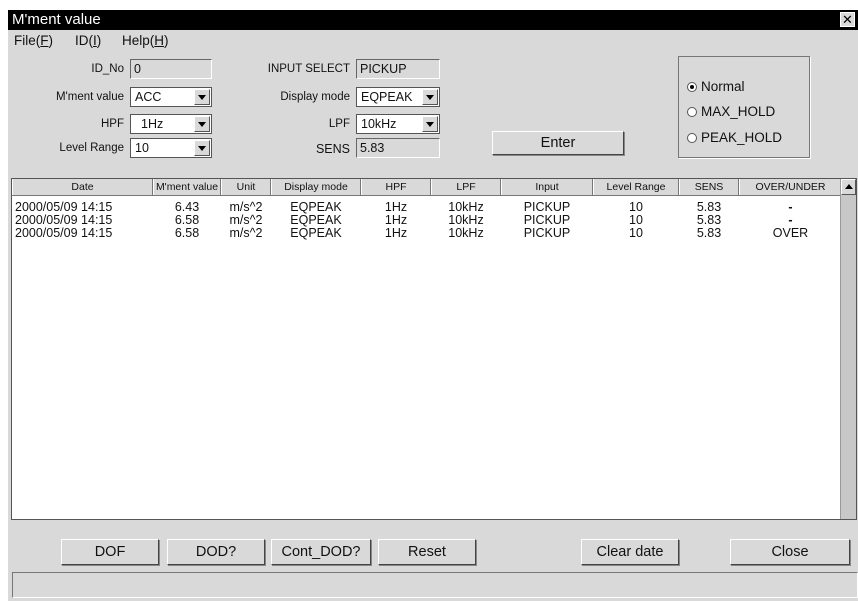 This screenshot has width=858, height=601. I want to click on cell-sens: 5.83, so click(709, 233).